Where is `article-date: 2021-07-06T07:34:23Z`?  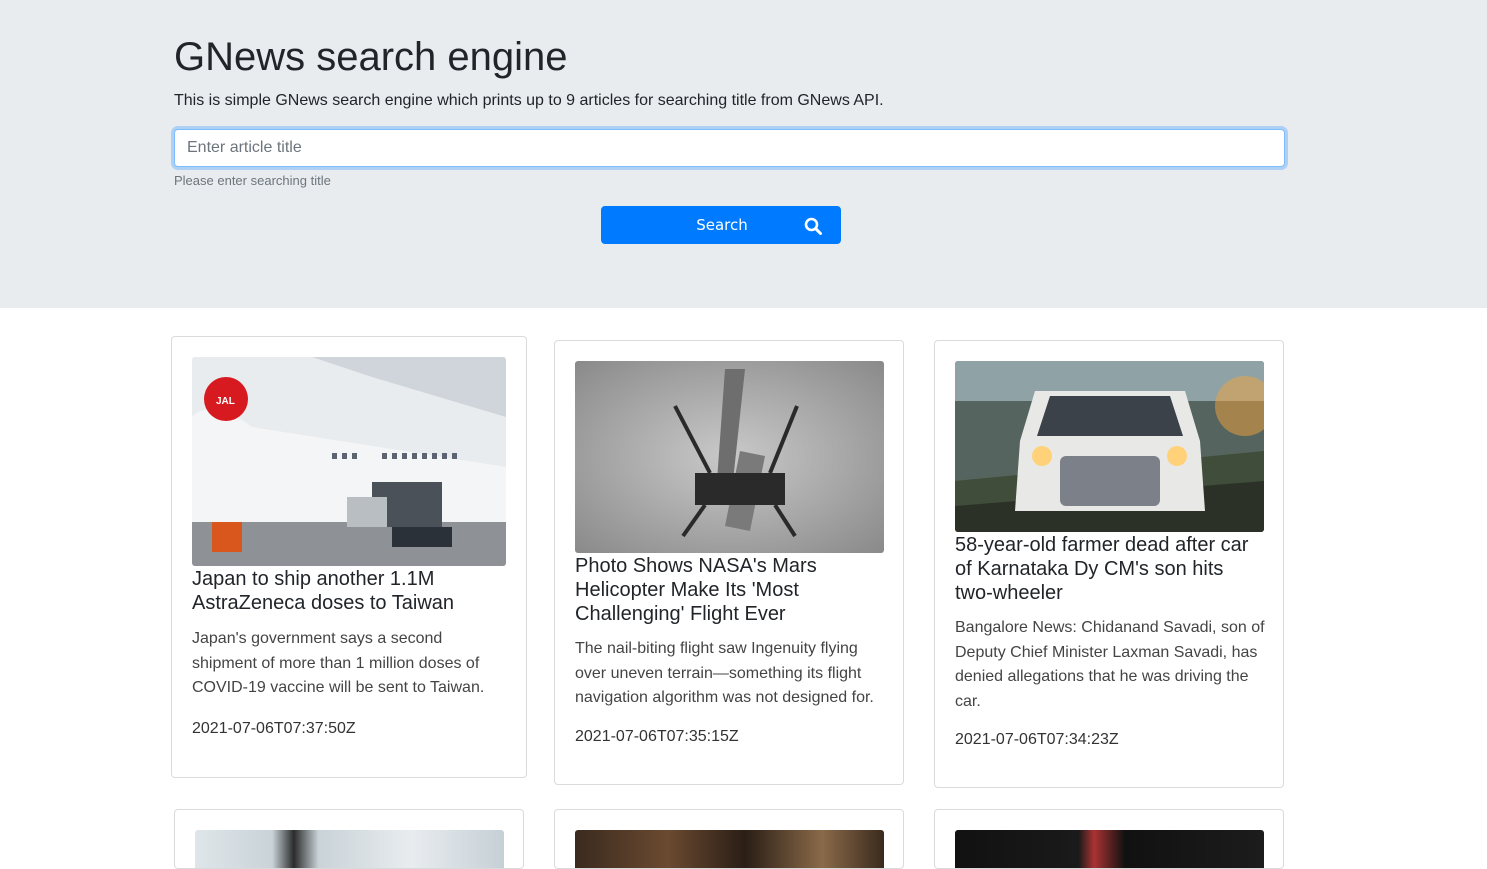
article-date: 2021-07-06T07:34:23Z is located at coordinates (1037, 739).